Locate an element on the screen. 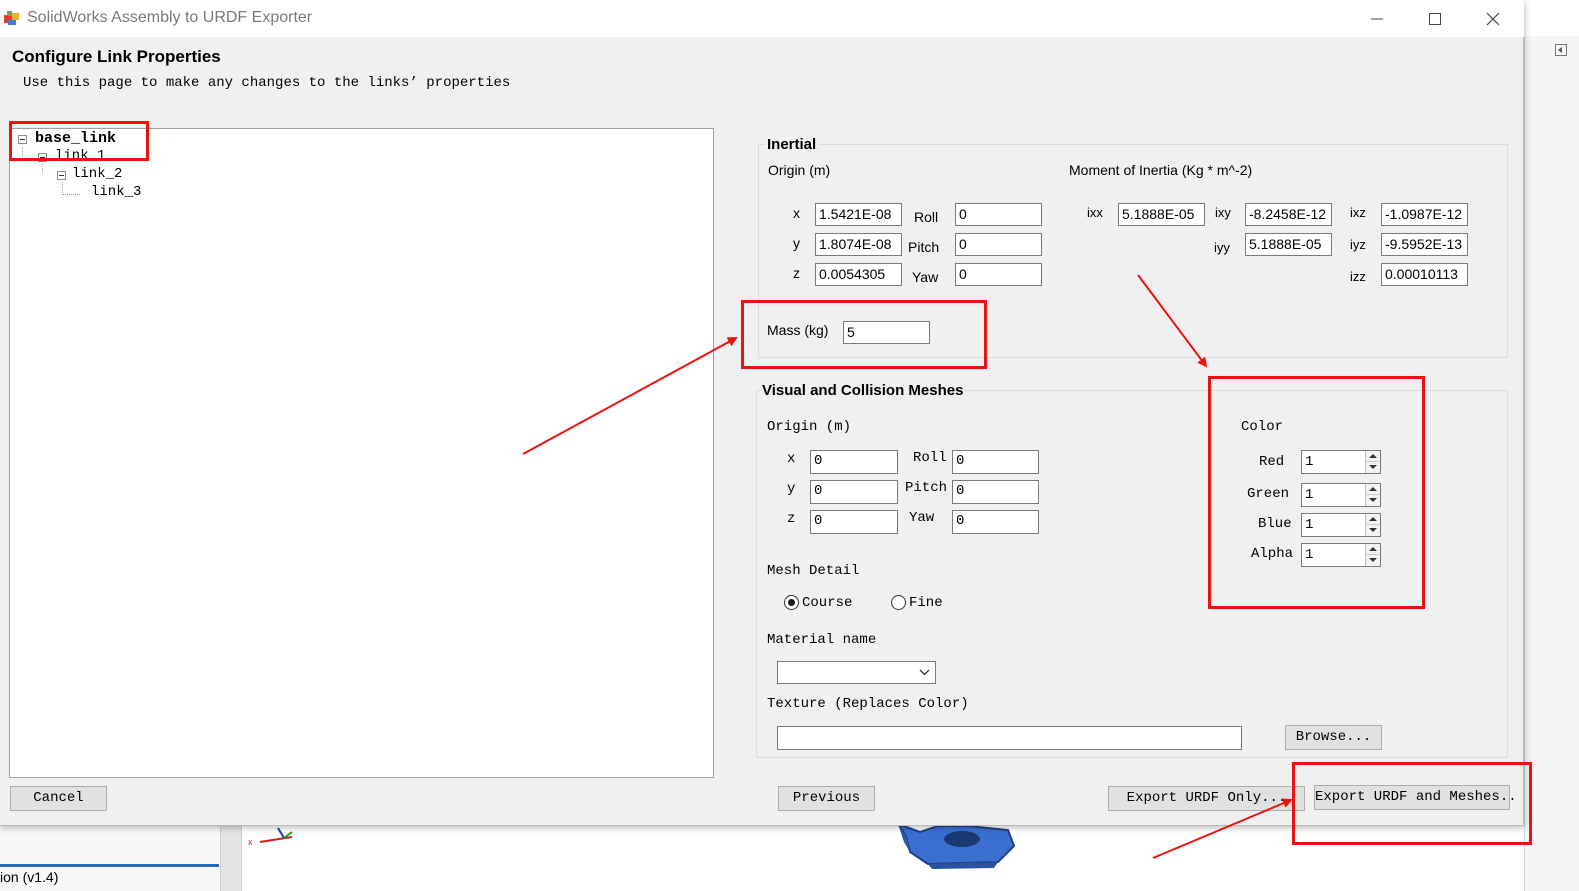 This screenshot has width=1579, height=891. ixy-field: -8.2458E-12 is located at coordinates (1288, 214).